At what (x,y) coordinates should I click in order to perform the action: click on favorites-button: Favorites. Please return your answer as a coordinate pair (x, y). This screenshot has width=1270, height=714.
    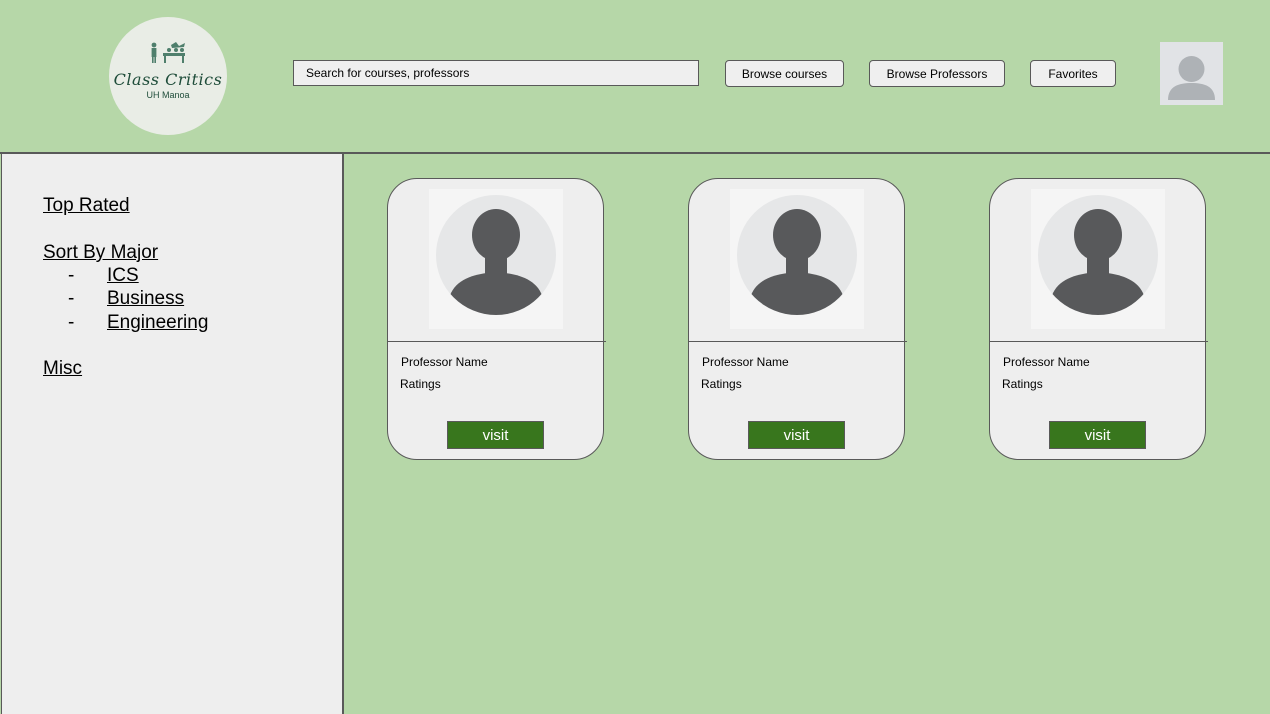
    Looking at the image, I should click on (1073, 73).